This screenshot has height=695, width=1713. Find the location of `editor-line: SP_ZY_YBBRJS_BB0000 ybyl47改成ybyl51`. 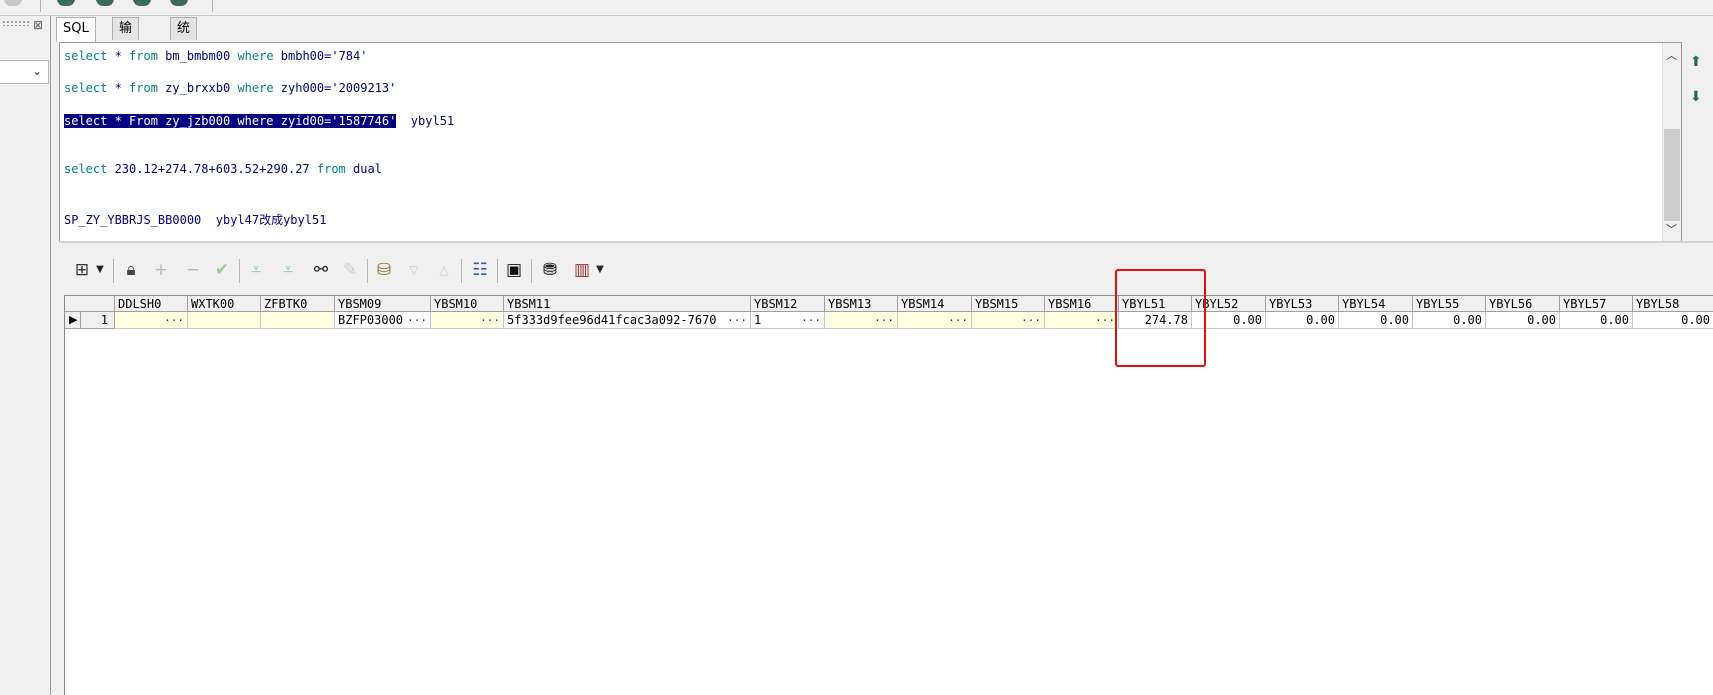

editor-line: SP_ZY_YBBRJS_BB0000 ybyl47改成ybyl51 is located at coordinates (195, 219).